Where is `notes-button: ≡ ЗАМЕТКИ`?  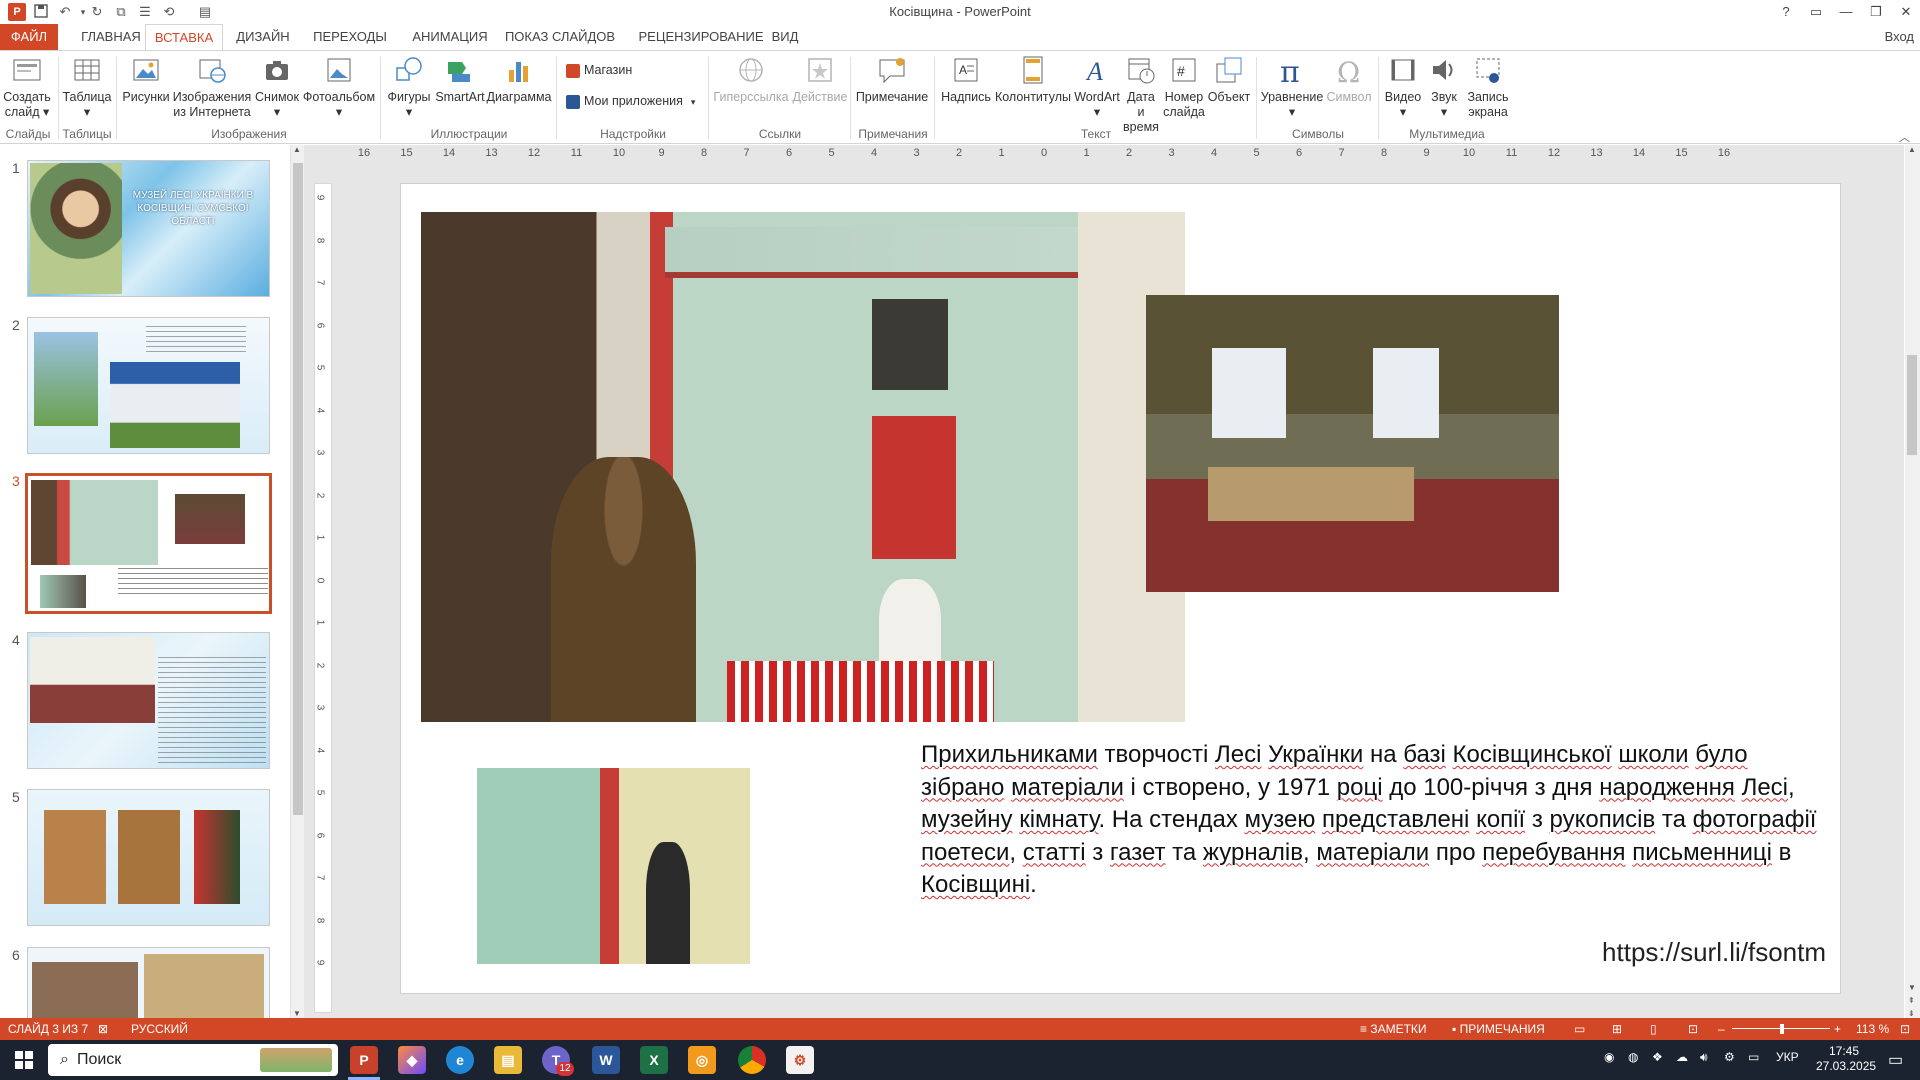 notes-button: ≡ ЗАМЕТКИ is located at coordinates (1393, 1029).